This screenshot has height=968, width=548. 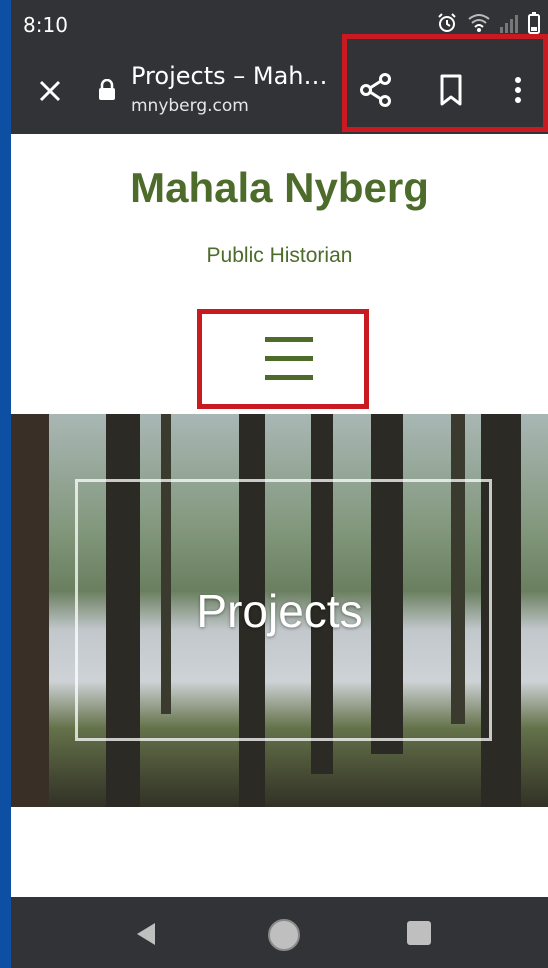 I want to click on back-triangle-icon, so click(x=146, y=934).